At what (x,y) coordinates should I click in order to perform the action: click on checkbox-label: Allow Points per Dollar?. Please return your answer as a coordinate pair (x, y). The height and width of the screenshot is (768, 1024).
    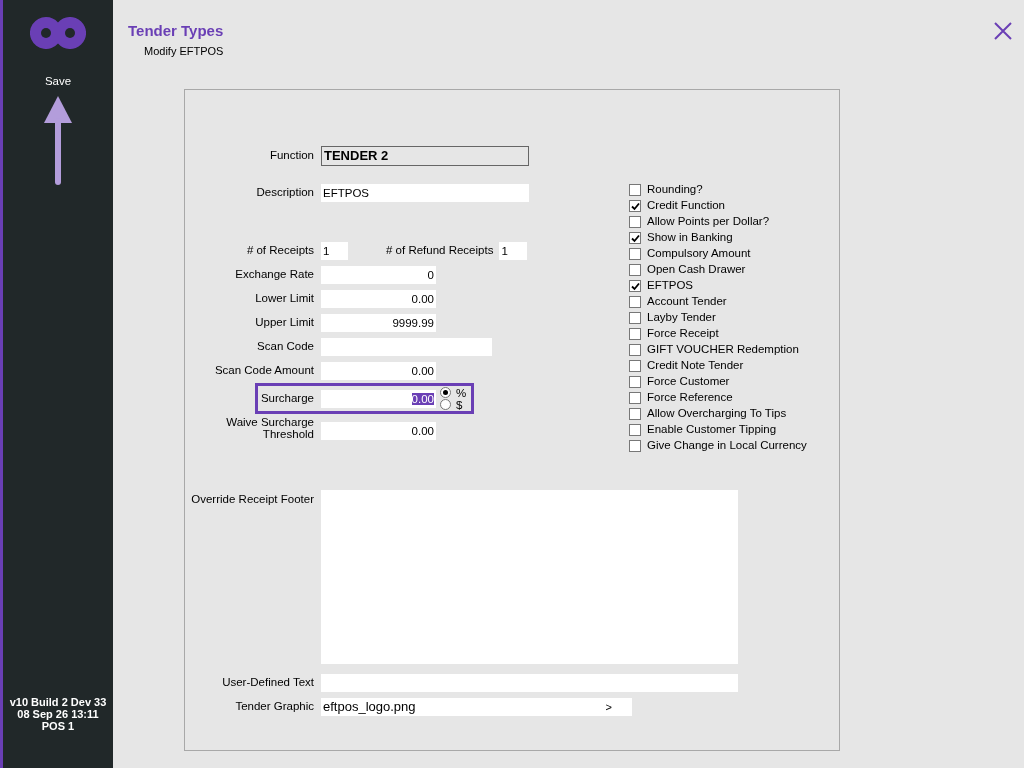
    Looking at the image, I should click on (708, 222).